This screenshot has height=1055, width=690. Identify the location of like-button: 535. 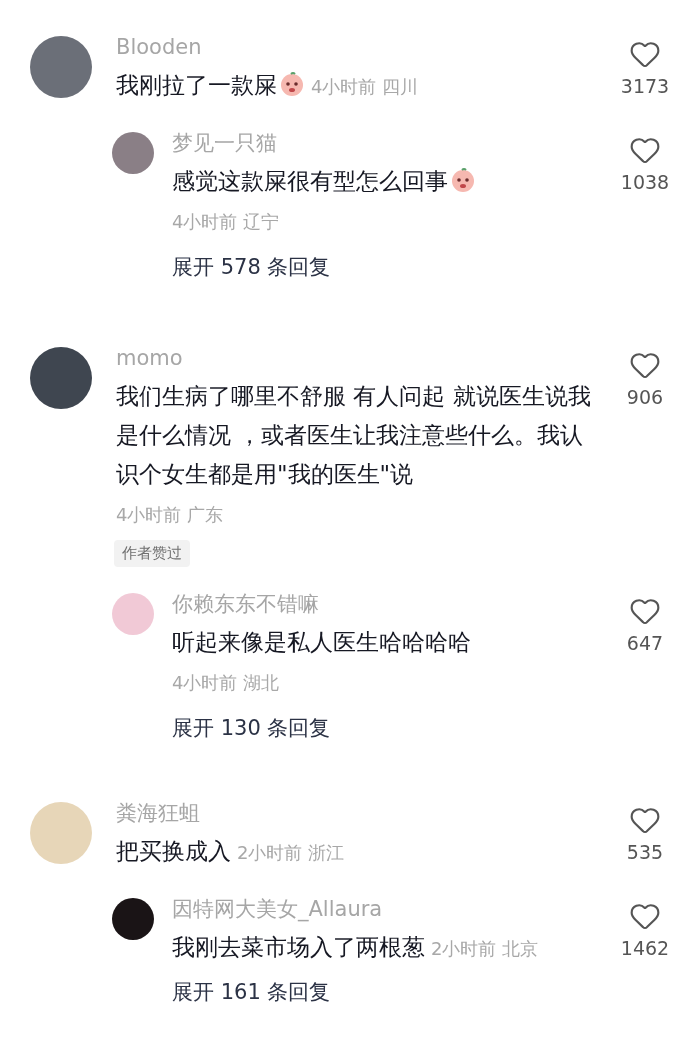
(645, 832).